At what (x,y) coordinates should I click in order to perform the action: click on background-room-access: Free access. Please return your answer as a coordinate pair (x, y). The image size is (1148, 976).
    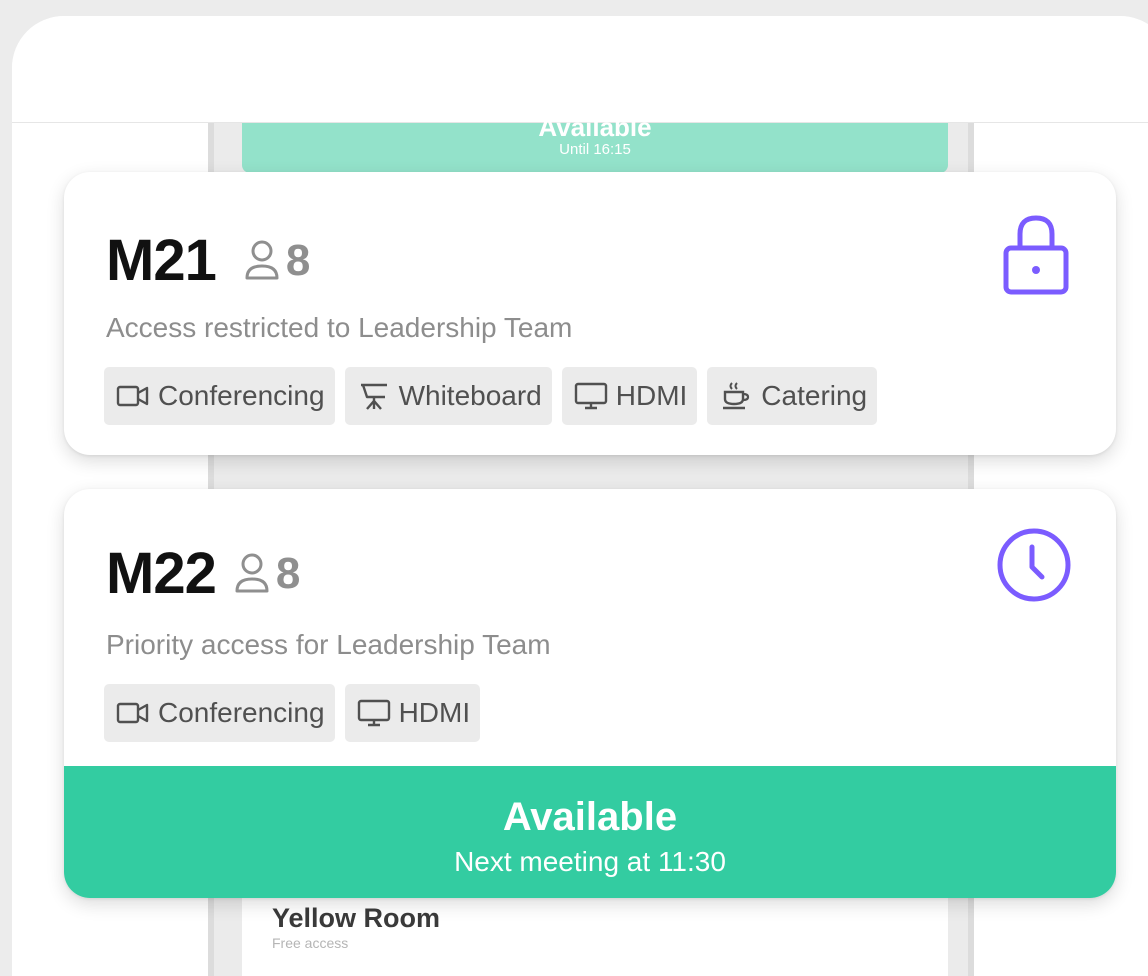
    Looking at the image, I should click on (310, 943).